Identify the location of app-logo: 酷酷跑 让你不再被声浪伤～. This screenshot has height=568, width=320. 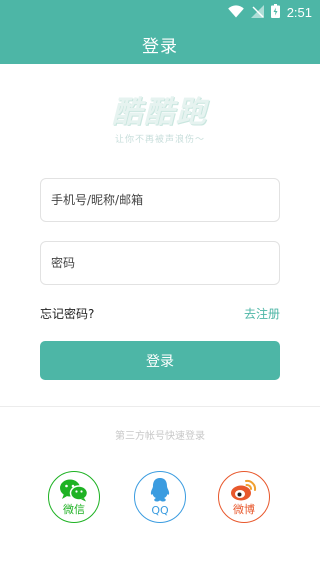
(160, 124).